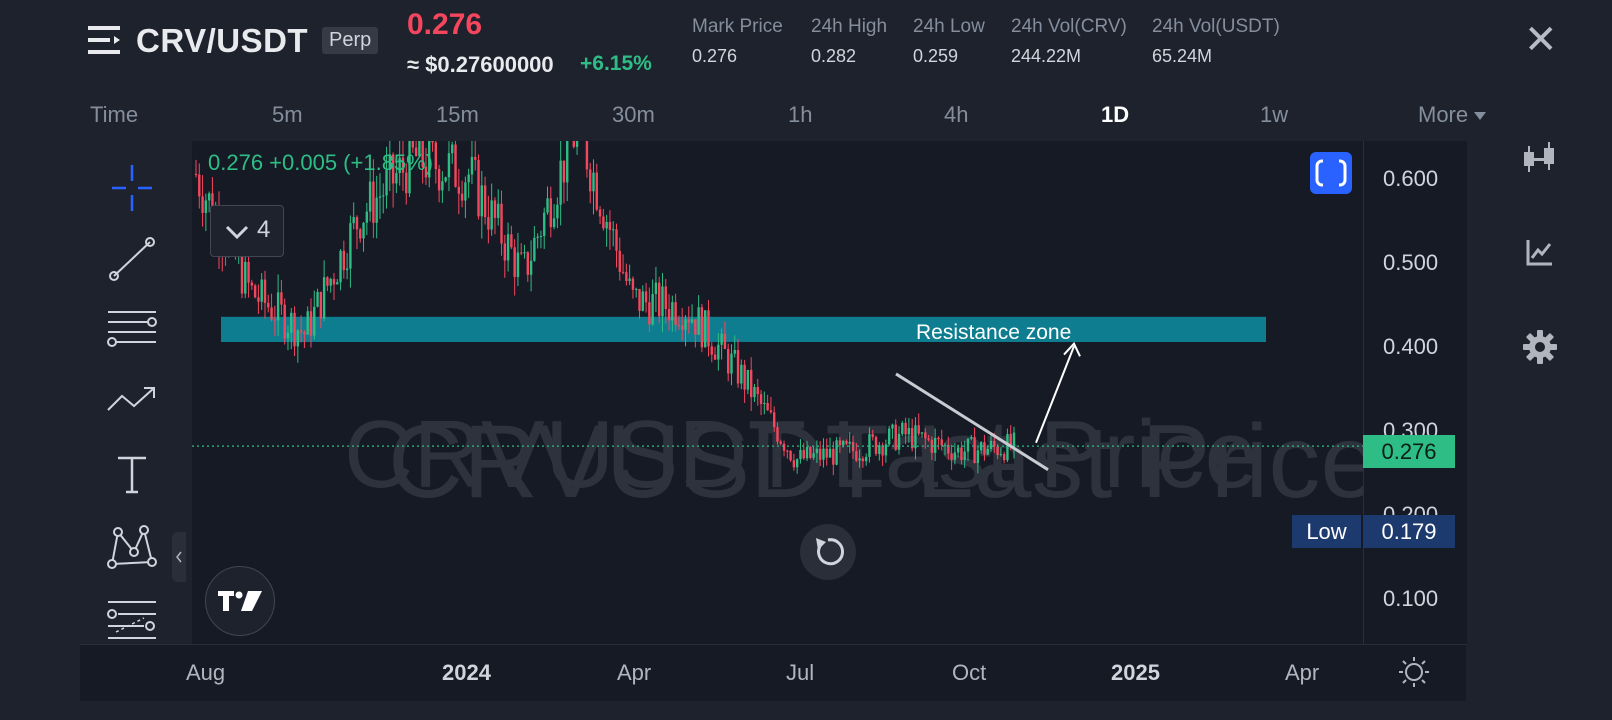 Image resolution: width=1612 pixels, height=720 pixels. Describe the element at coordinates (287, 115) in the screenshot. I see `tab-5m: 5m` at that location.